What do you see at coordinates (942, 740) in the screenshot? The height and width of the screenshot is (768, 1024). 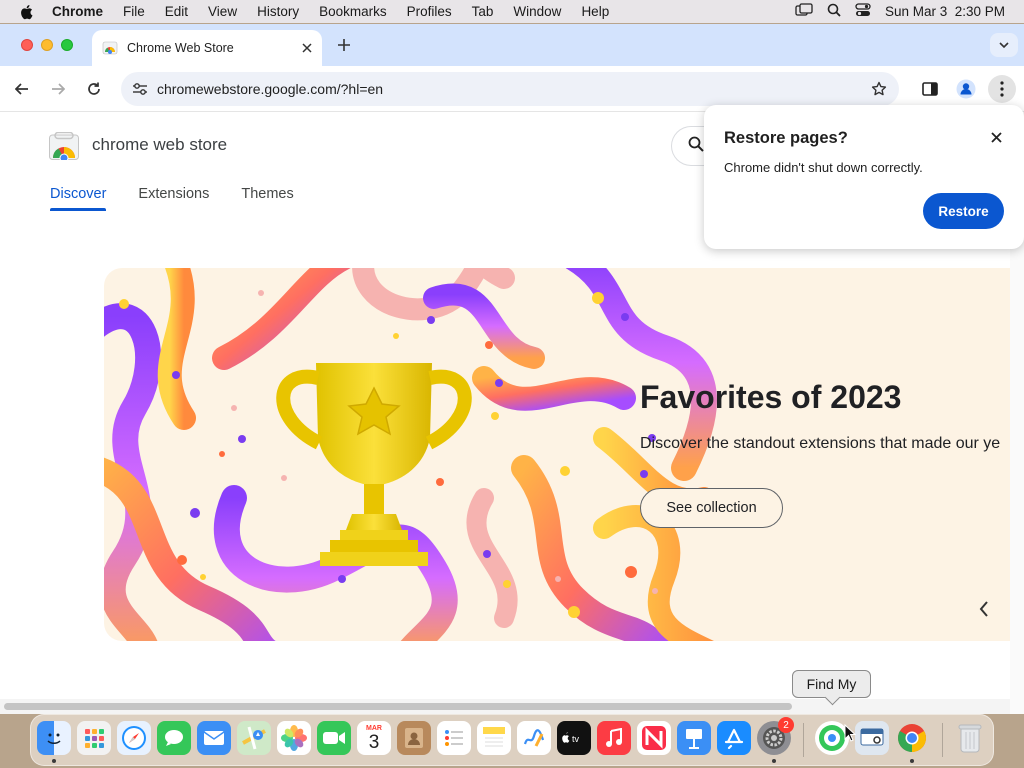 I see `dock-separator-trash` at bounding box center [942, 740].